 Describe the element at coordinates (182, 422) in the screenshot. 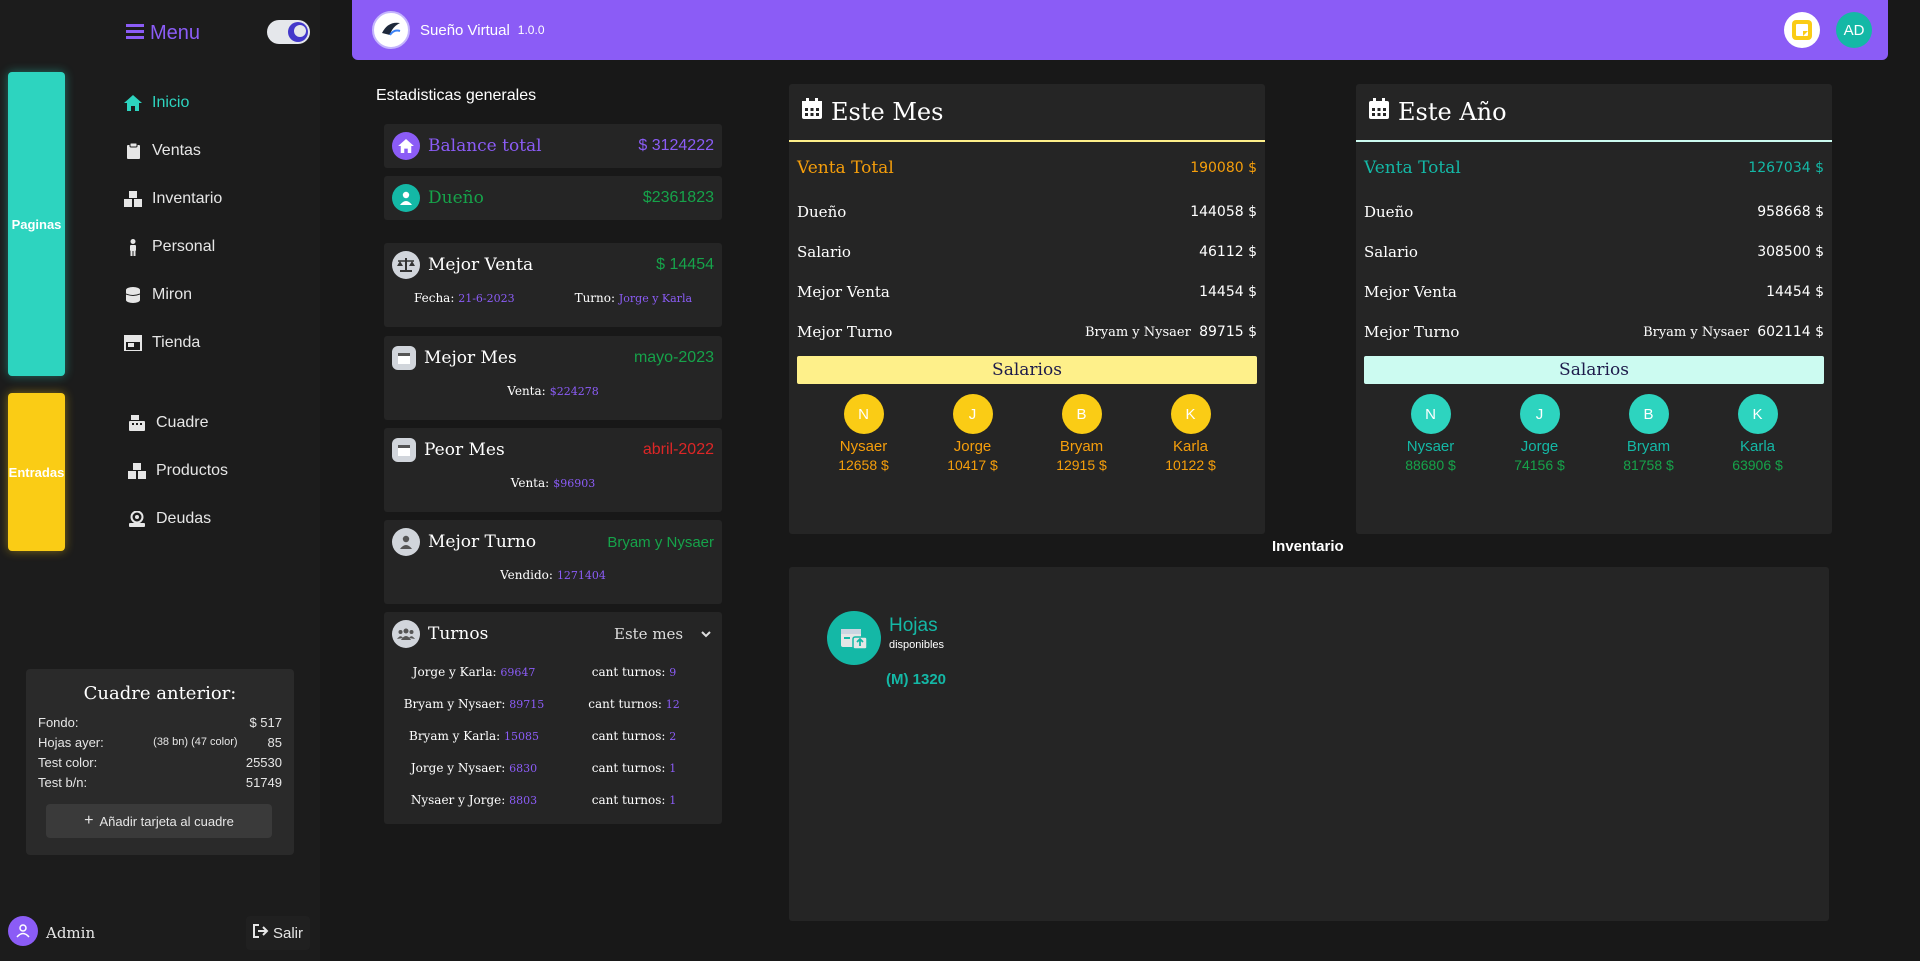

I see `nav-label-cuadre: Cuadre` at that location.